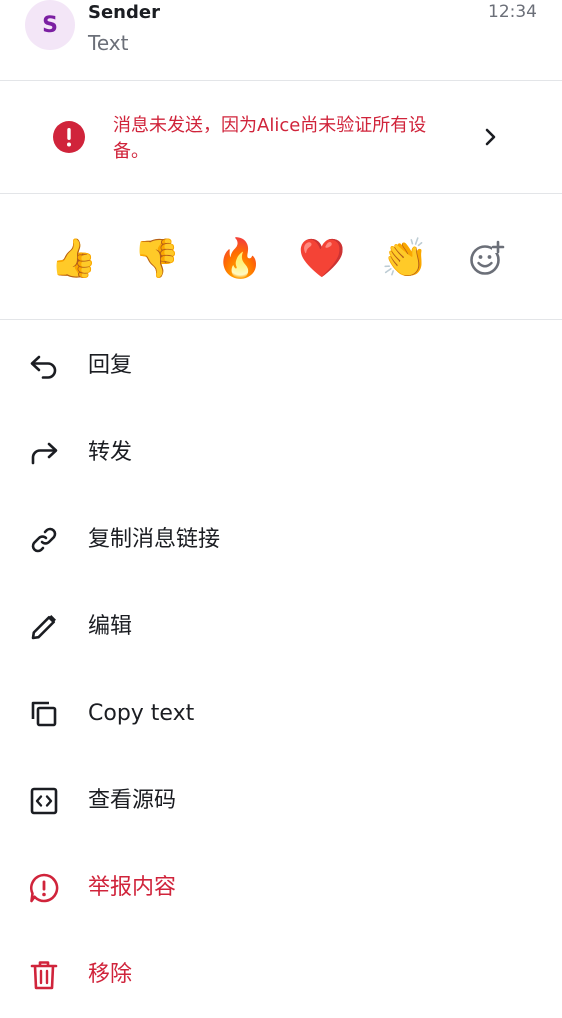 The image size is (562, 1018). I want to click on menu-item-label: 举报内容, so click(132, 887).